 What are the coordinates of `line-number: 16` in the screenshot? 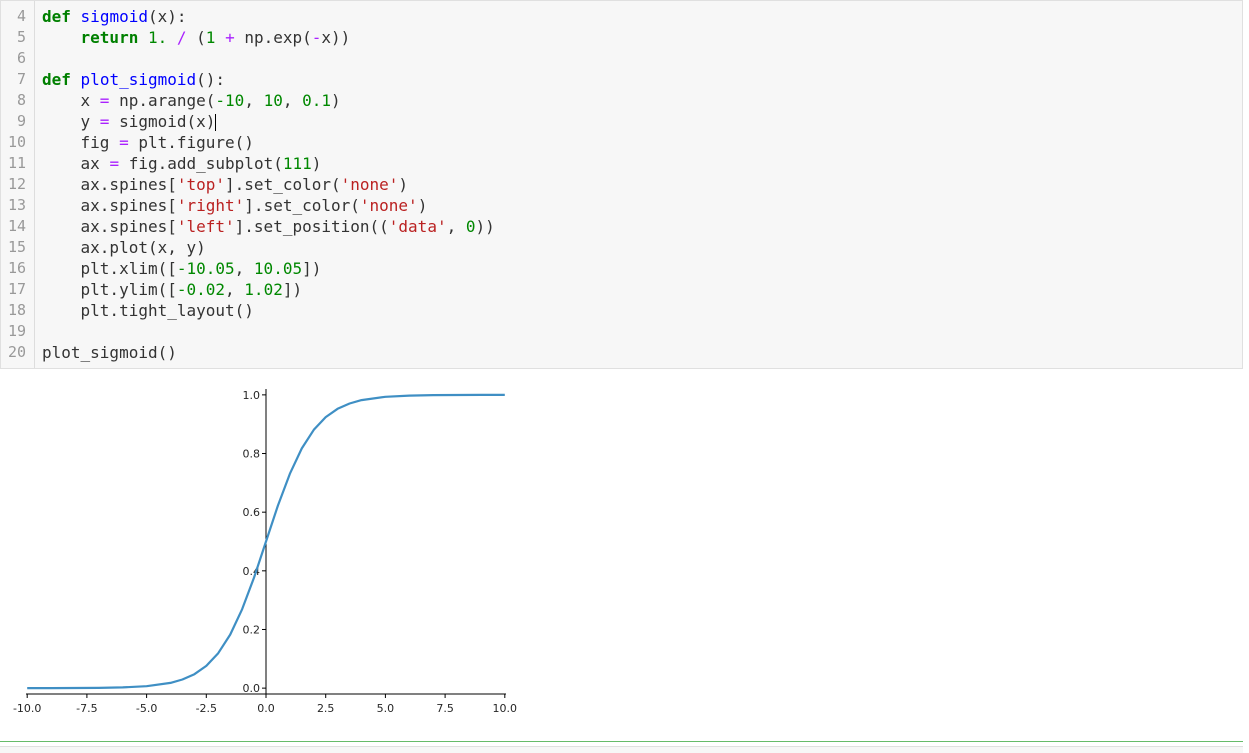 It's located at (16, 268).